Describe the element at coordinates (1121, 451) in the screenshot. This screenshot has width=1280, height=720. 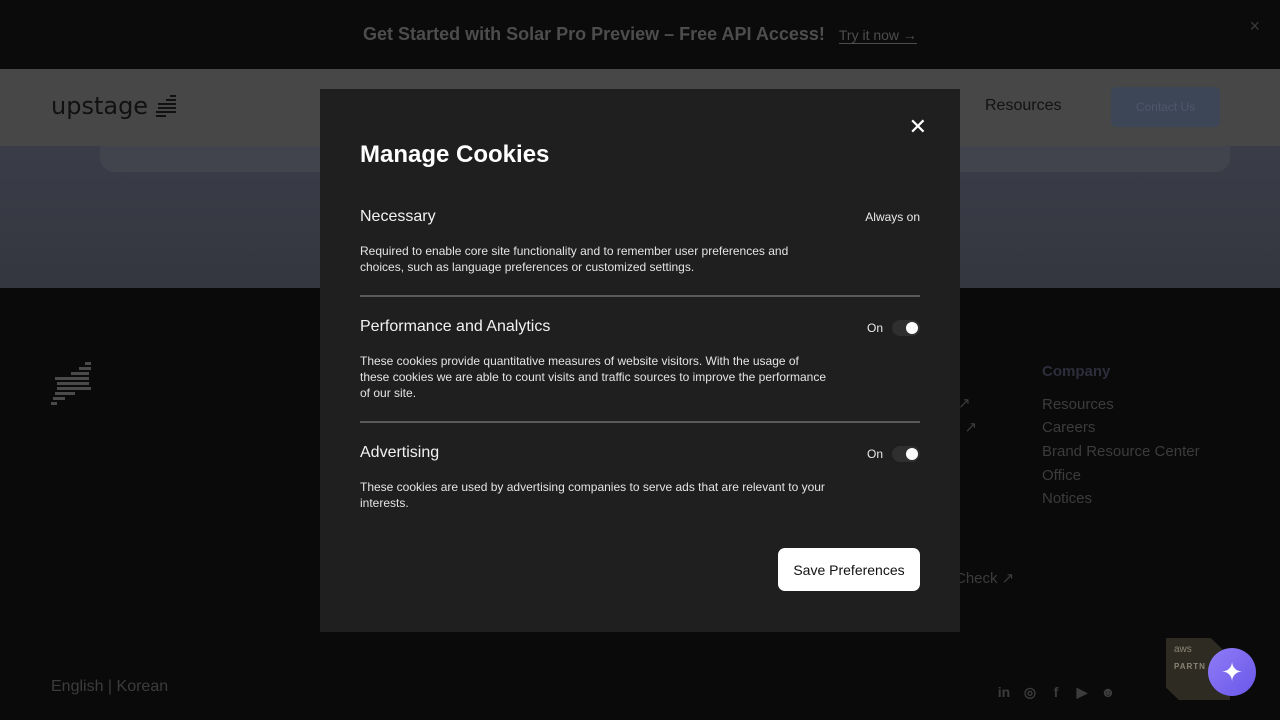
I see `footer-link-brand-resource-center: Brand Resource Center` at that location.